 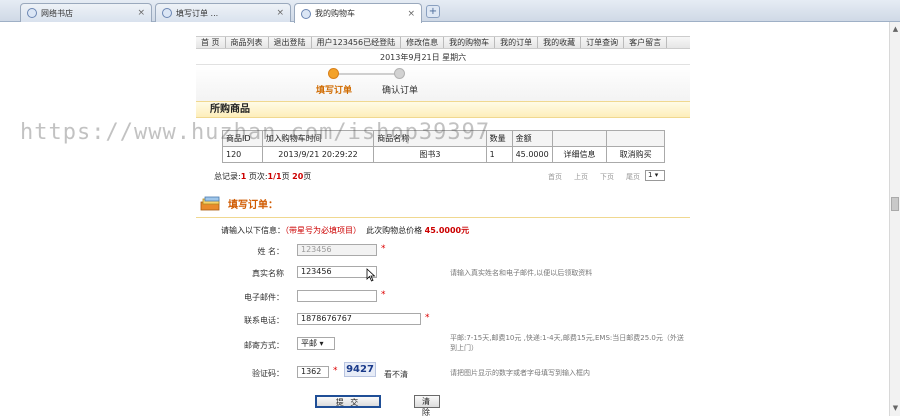 What do you see at coordinates (253, 205) in the screenshot?
I see `order-title: 填写订单：` at bounding box center [253, 205].